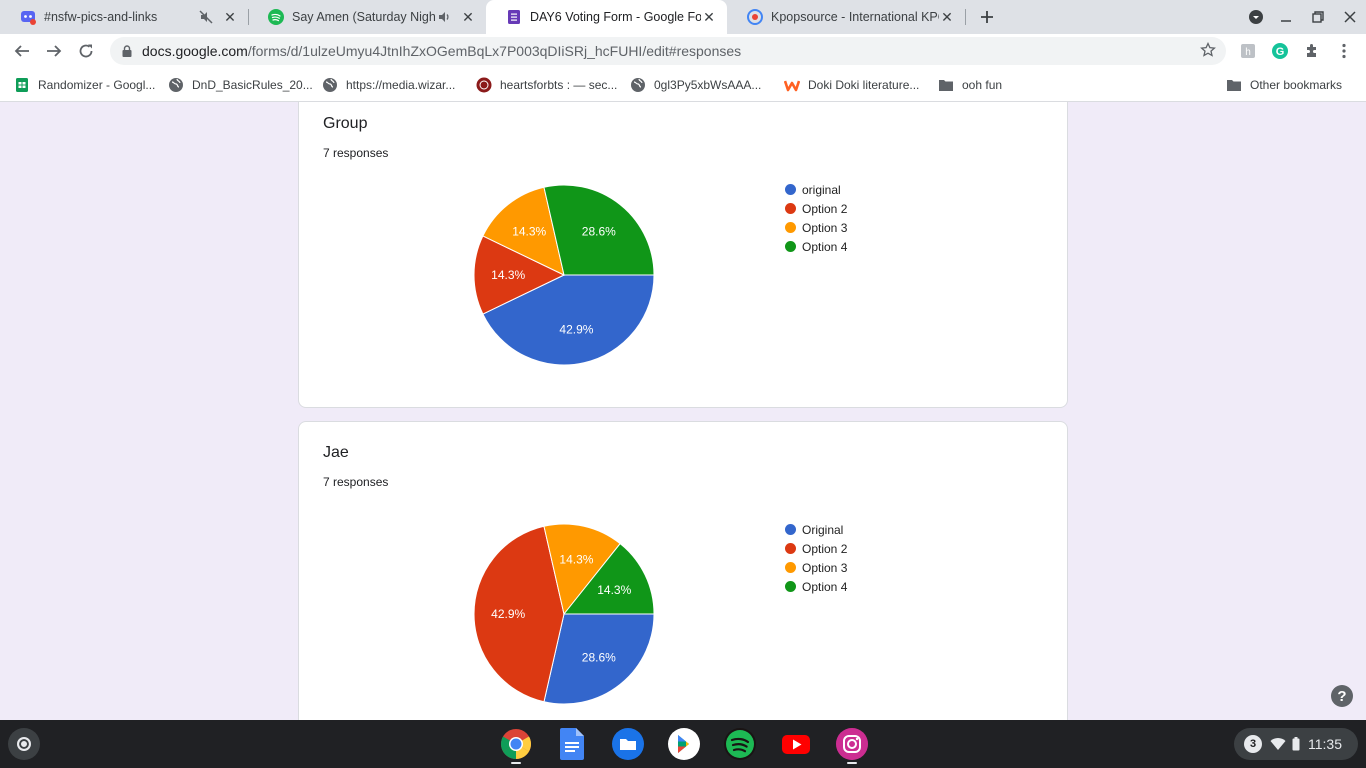 The image size is (1366, 768). I want to click on new-tab-icon, so click(987, 17).